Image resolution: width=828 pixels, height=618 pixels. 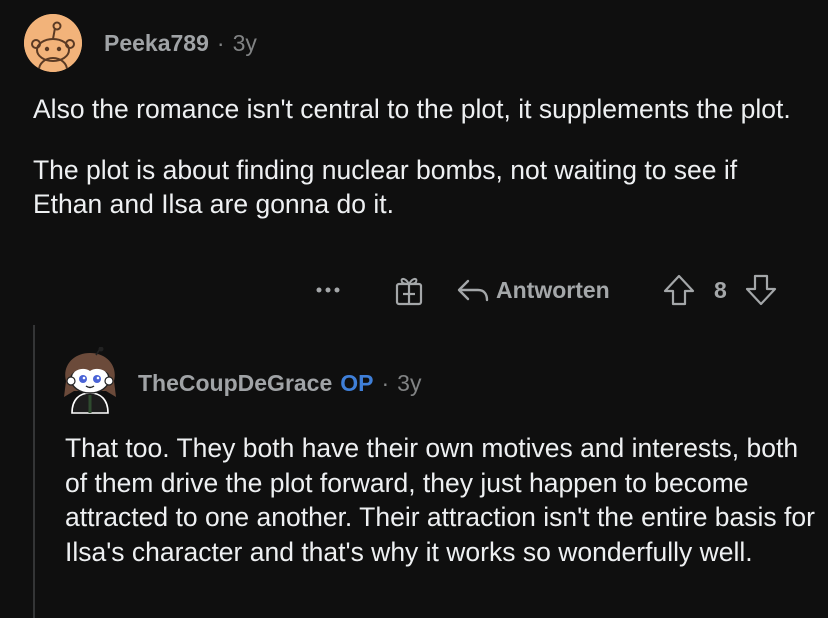 What do you see at coordinates (409, 383) in the screenshot?
I see `reply-age: 3y` at bounding box center [409, 383].